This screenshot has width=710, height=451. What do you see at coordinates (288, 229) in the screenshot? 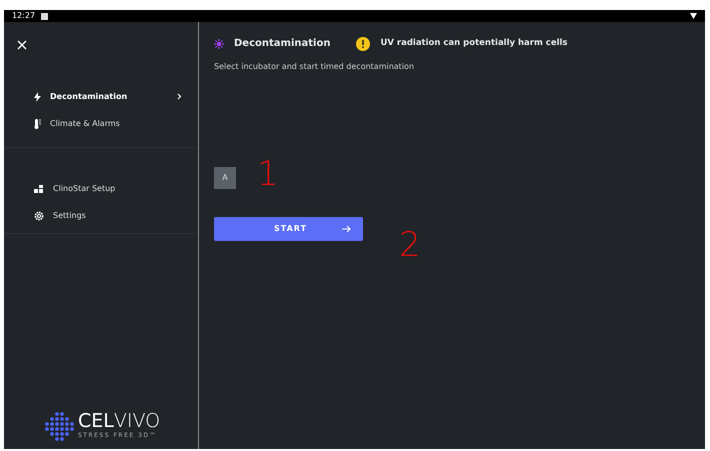
I see `start-button: START` at bounding box center [288, 229].